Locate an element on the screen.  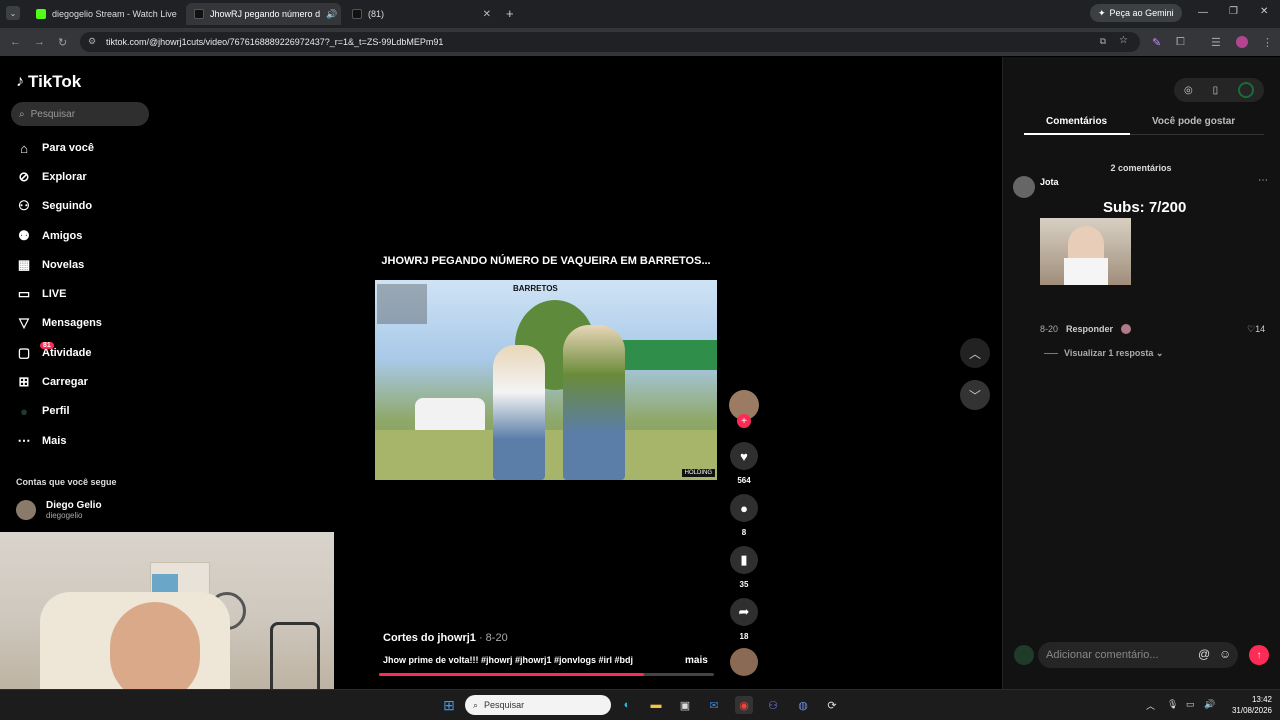
logo-text: TikTok is located at coordinates (55, 81).